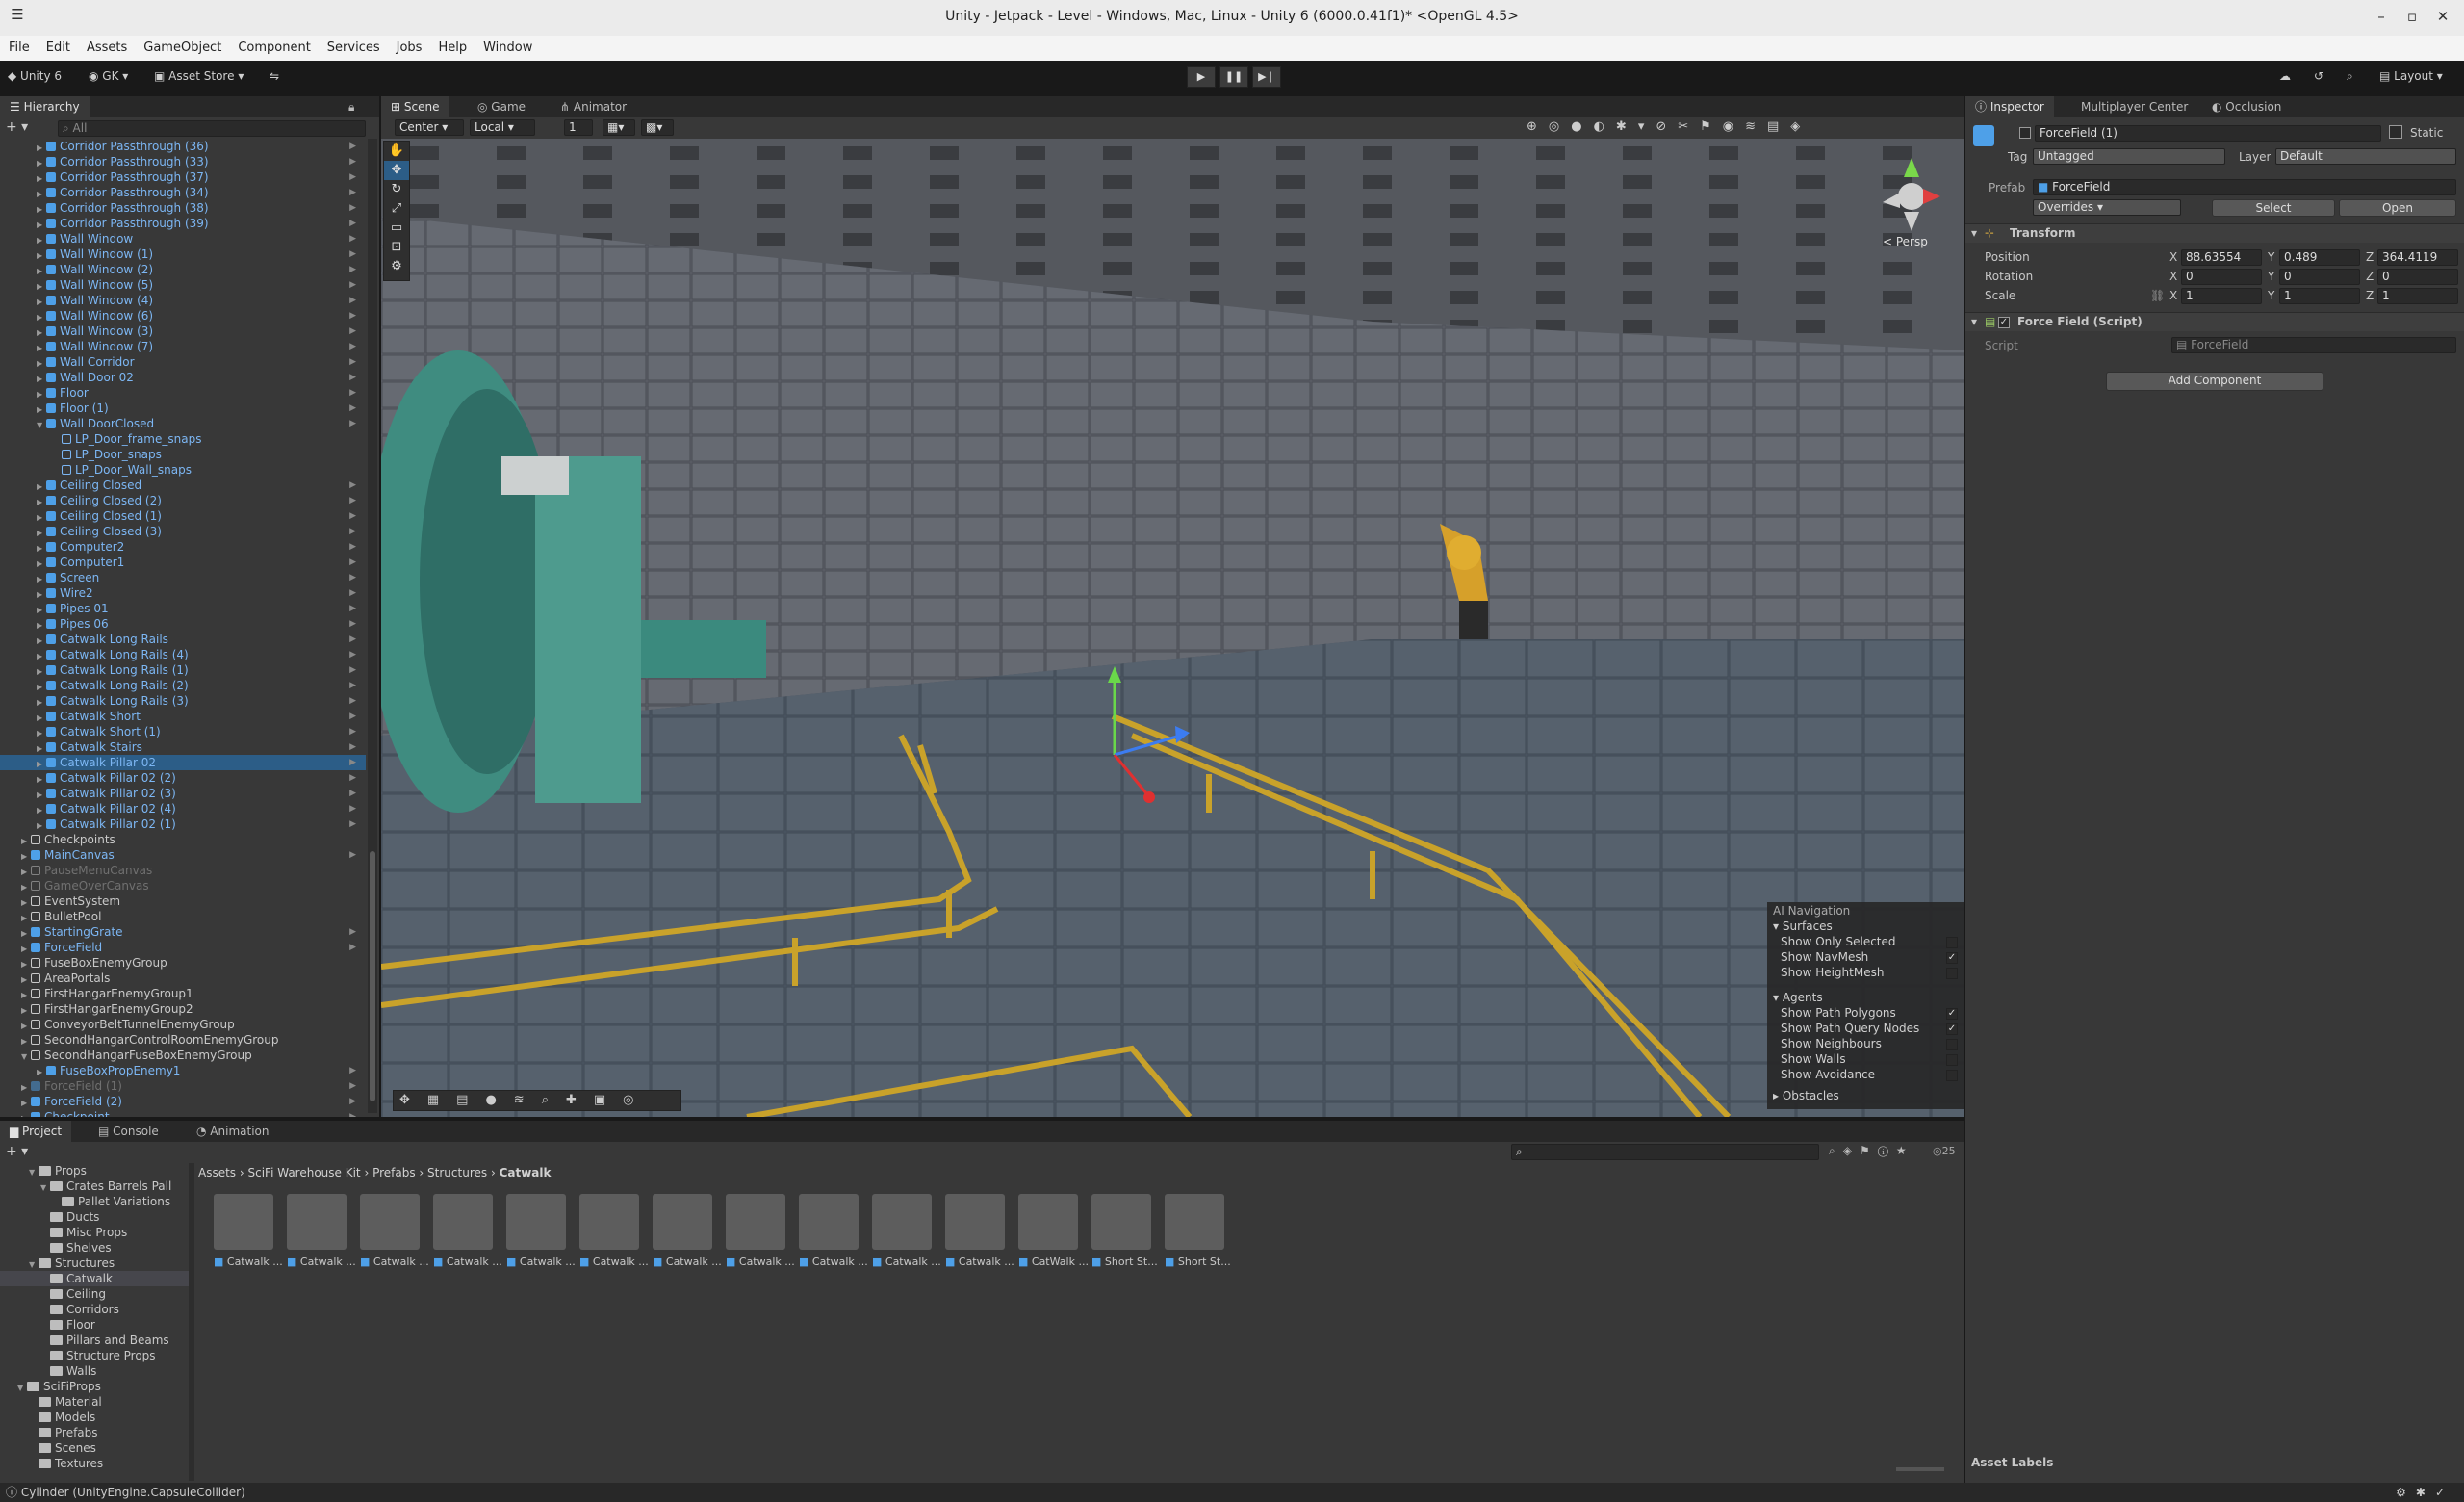  What do you see at coordinates (94, 1310) in the screenshot?
I see `project-folder: Corridors` at bounding box center [94, 1310].